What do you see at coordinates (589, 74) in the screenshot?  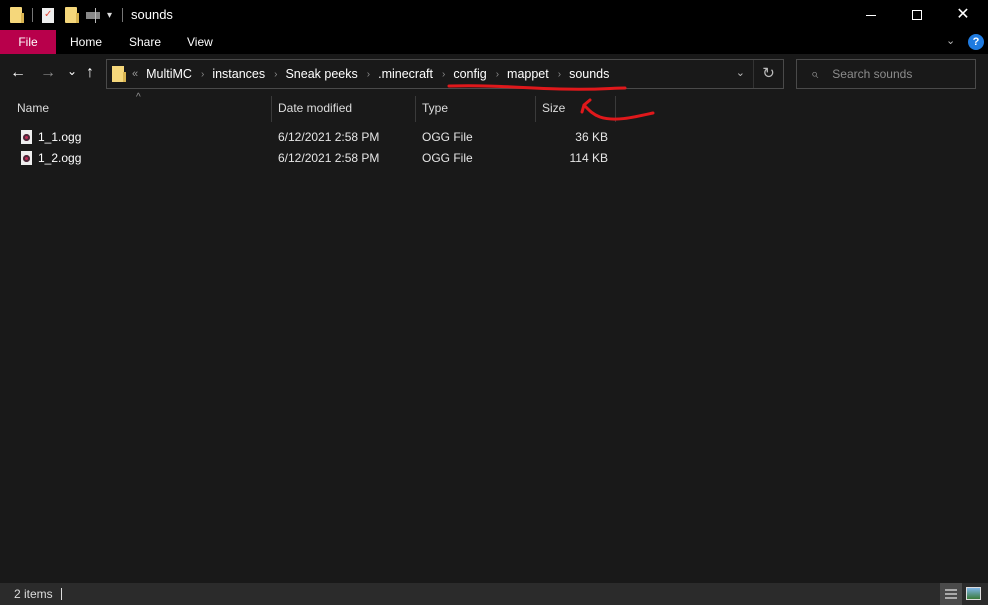 I see `breadcrumb-sounds: sounds` at bounding box center [589, 74].